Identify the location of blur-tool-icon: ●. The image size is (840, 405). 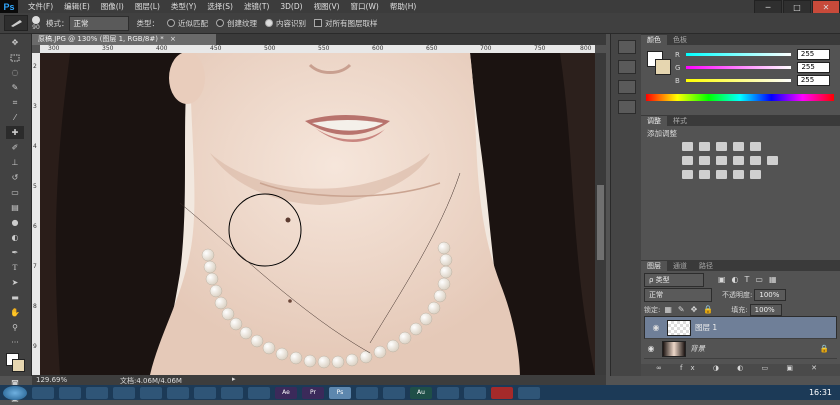
(15, 222).